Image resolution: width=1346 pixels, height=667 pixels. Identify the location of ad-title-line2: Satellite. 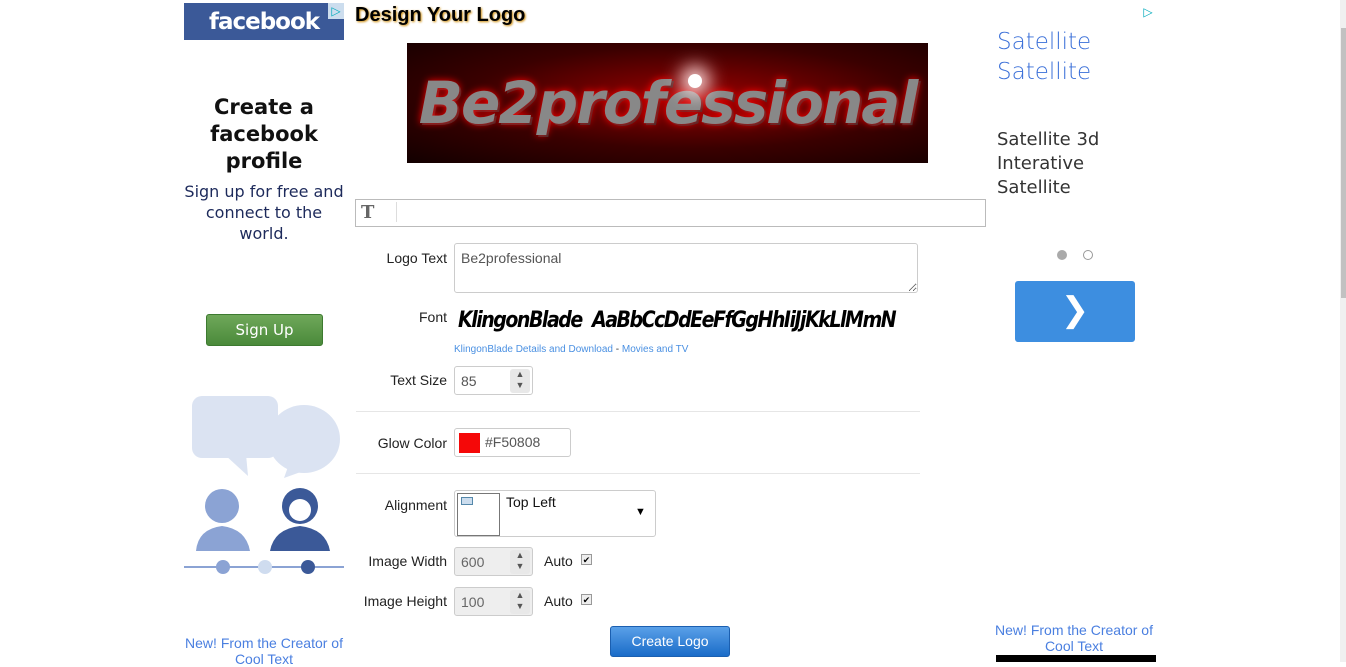
(1044, 72).